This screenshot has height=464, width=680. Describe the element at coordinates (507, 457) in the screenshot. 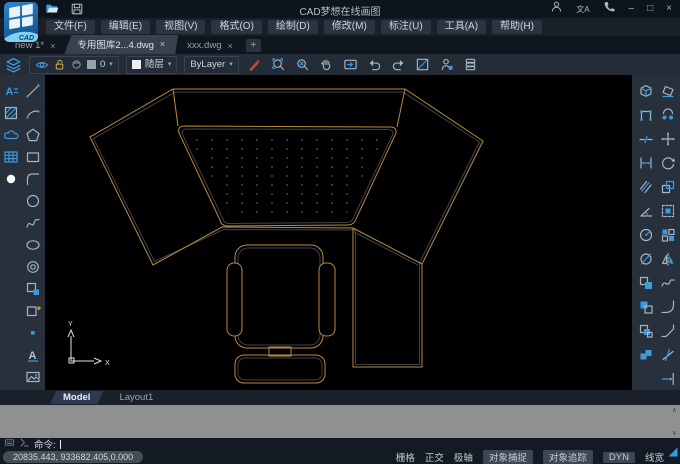

I see `toggle-osnap: 对象捕捉` at that location.